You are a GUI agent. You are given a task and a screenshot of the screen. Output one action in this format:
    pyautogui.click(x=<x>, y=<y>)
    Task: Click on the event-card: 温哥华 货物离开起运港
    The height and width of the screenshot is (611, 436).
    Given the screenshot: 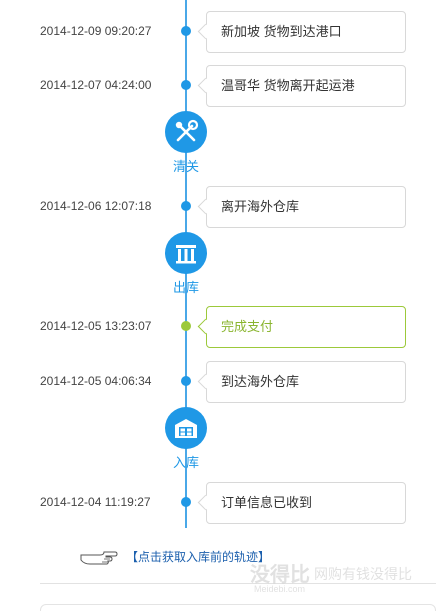 What is the action you would take?
    pyautogui.click(x=306, y=86)
    